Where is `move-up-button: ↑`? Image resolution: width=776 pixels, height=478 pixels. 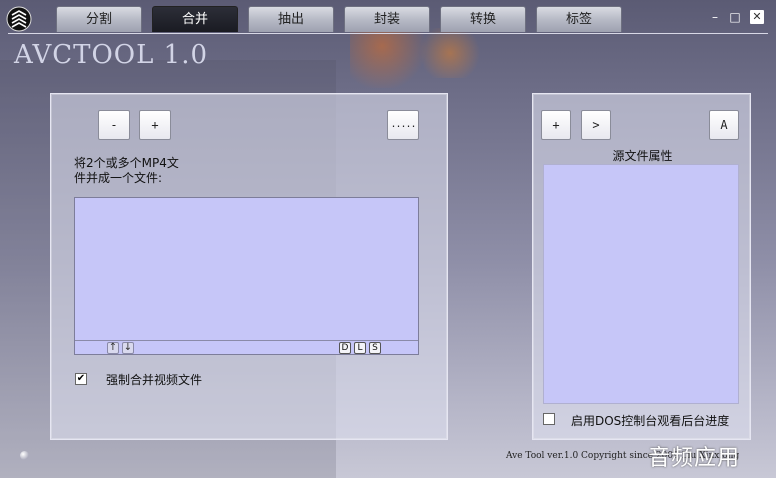
move-up-button: ↑ is located at coordinates (113, 348).